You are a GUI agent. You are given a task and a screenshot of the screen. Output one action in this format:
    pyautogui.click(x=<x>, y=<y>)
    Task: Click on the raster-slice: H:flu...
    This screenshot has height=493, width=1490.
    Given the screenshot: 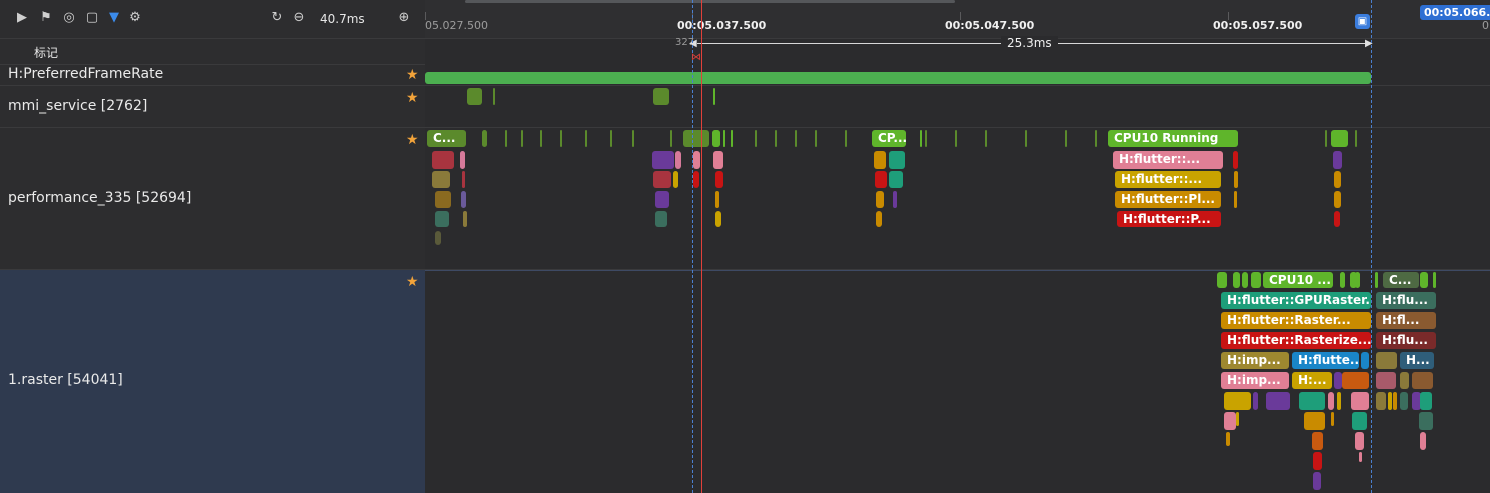 What is the action you would take?
    pyautogui.click(x=1406, y=300)
    